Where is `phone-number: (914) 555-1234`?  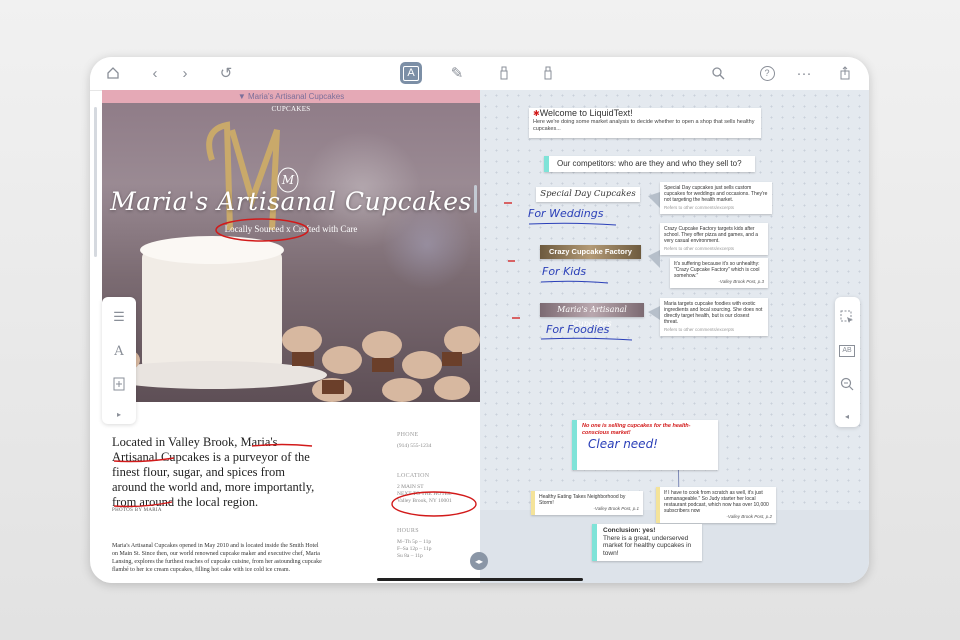
phone-number: (914) 555-1234 is located at coordinates (414, 446).